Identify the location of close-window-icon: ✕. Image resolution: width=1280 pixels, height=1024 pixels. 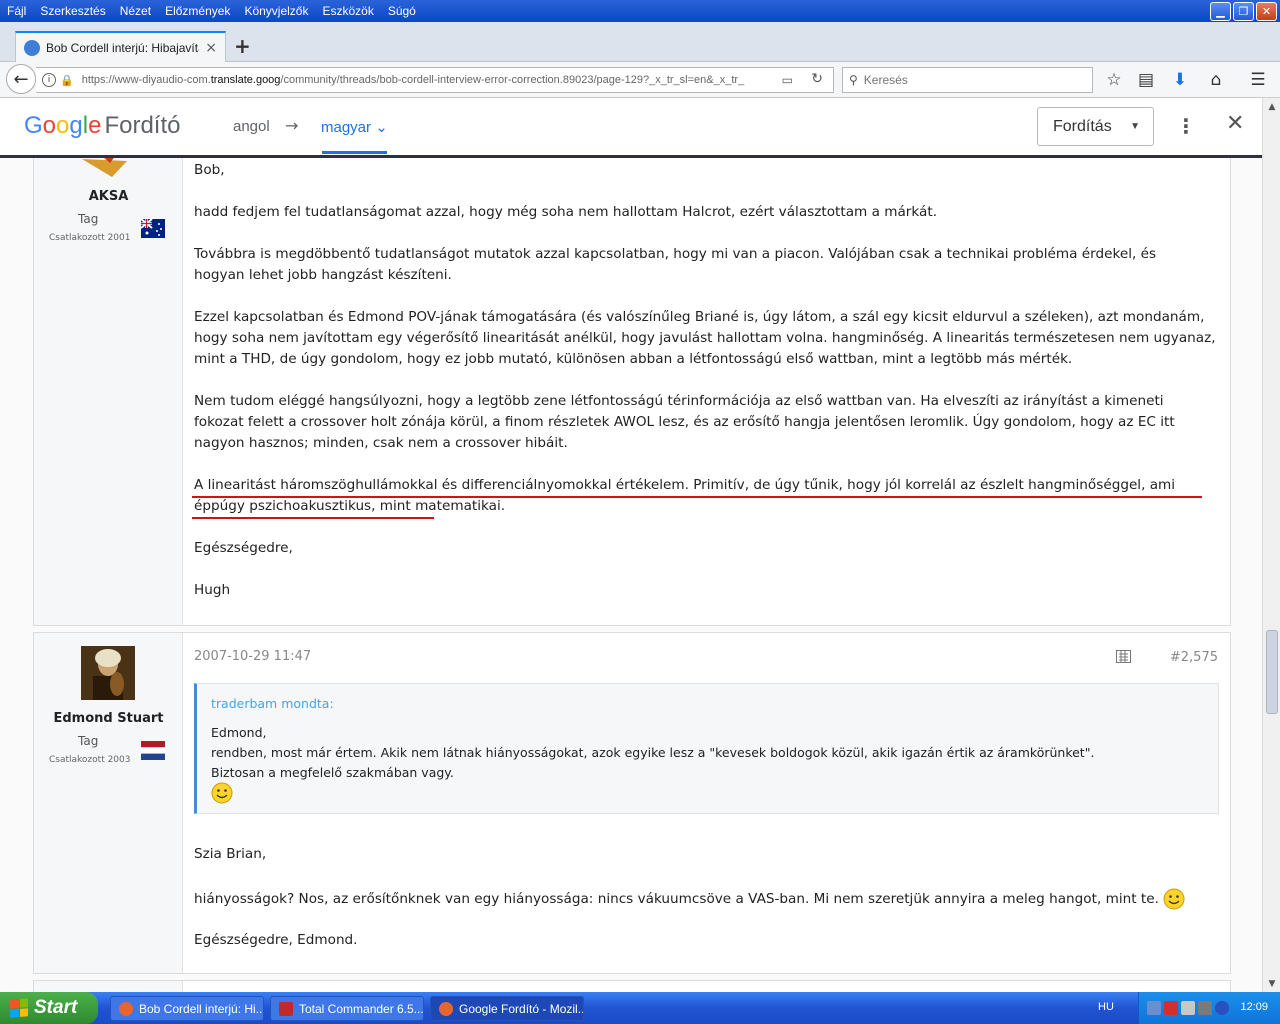
(1266, 11).